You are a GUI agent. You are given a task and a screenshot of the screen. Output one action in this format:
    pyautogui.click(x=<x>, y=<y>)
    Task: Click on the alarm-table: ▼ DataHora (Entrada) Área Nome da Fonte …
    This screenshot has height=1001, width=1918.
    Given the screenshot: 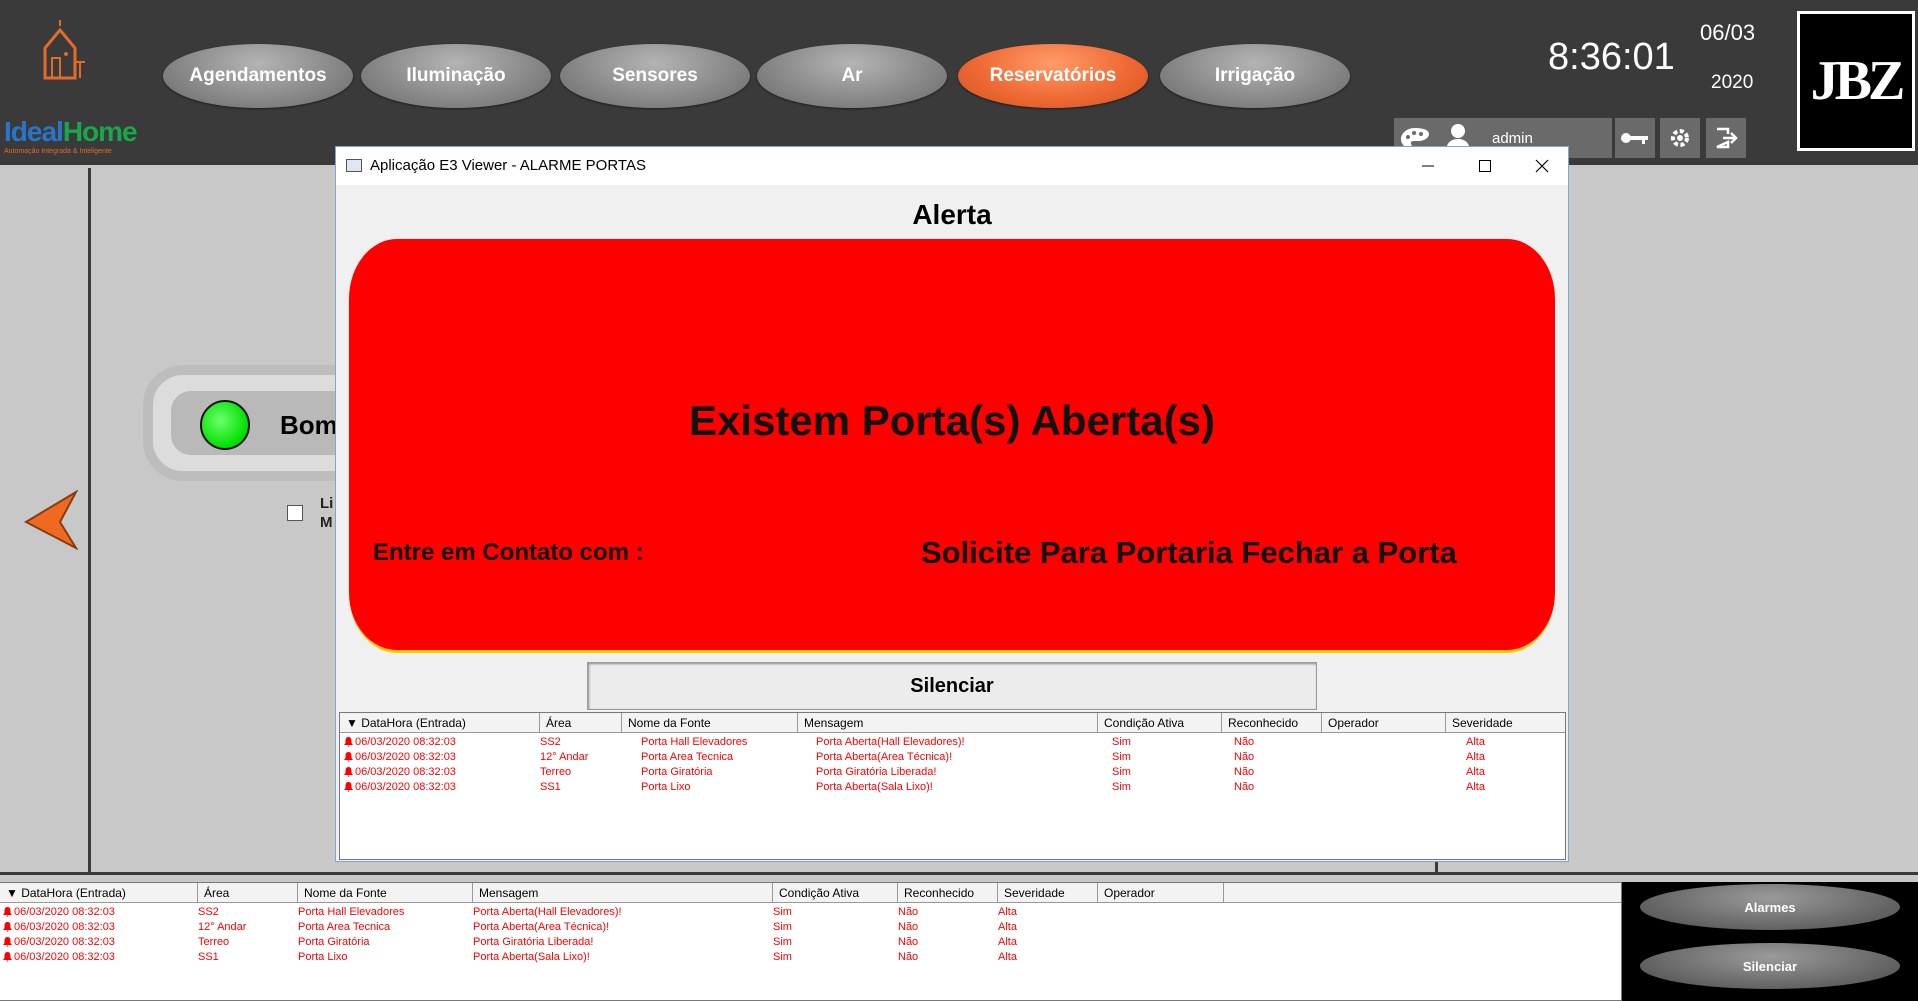 What is the action you would take?
    pyautogui.click(x=952, y=786)
    